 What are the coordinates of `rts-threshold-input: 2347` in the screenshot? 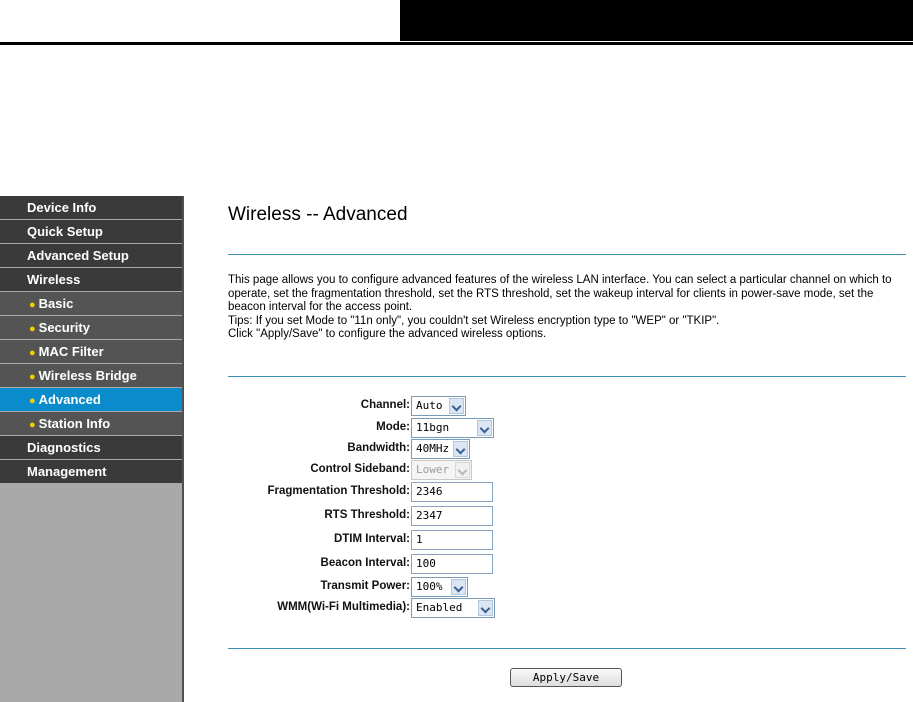 It's located at (452, 516).